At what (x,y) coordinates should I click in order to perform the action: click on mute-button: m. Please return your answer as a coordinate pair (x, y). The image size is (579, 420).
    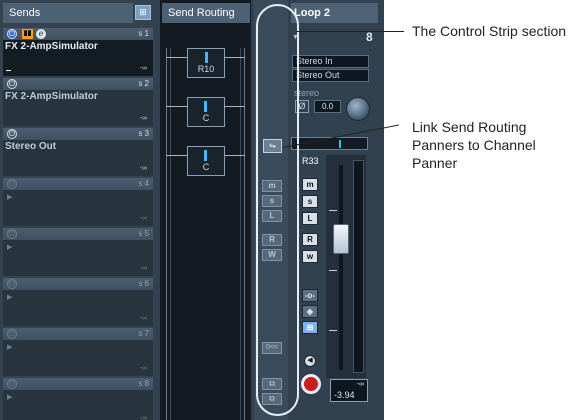
    Looking at the image, I should click on (310, 184).